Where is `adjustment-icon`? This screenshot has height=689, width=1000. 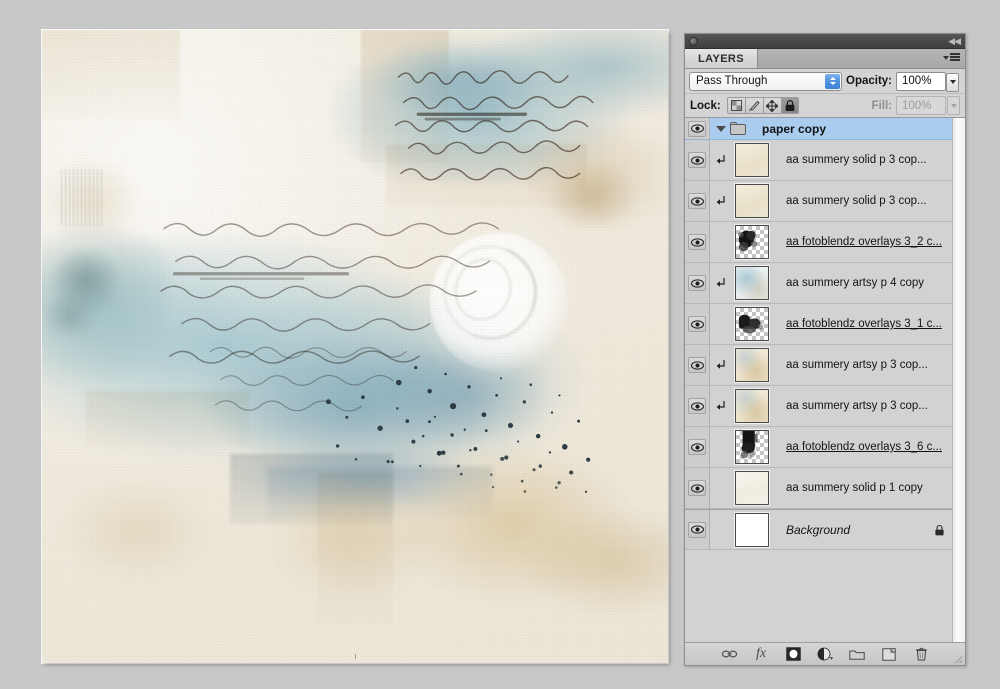
adjustment-icon is located at coordinates (825, 654).